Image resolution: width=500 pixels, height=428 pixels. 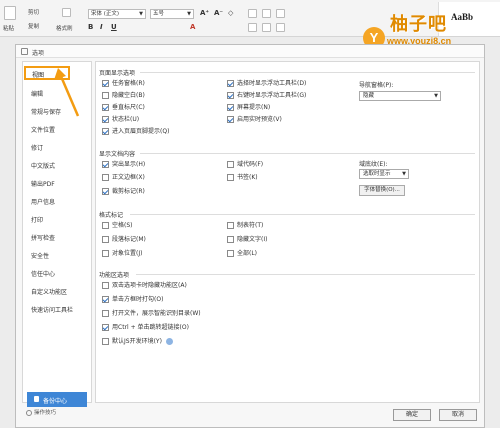 I want to click on cancel-button: 取消, so click(x=458, y=415).